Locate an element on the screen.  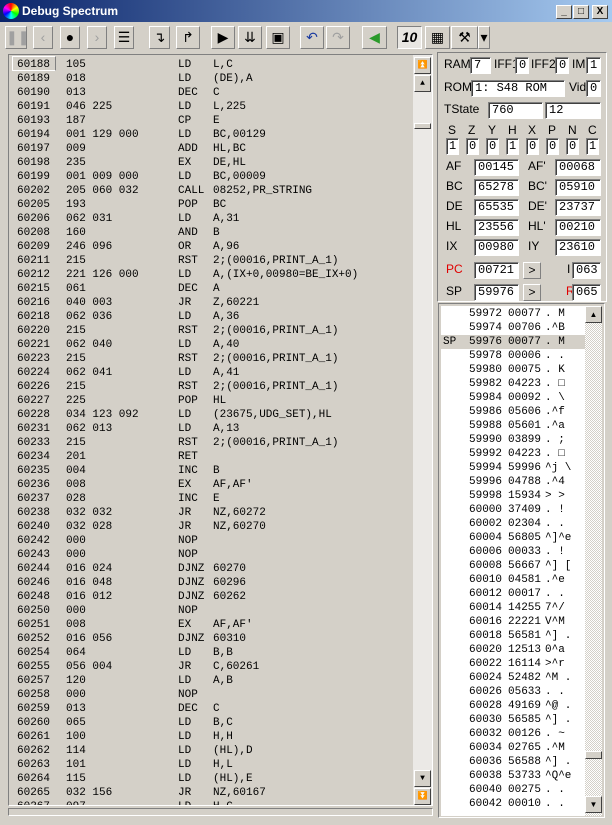
disassembly-row: 60252 016 056 DJNZ 60310 is located at coordinates (209, 639).